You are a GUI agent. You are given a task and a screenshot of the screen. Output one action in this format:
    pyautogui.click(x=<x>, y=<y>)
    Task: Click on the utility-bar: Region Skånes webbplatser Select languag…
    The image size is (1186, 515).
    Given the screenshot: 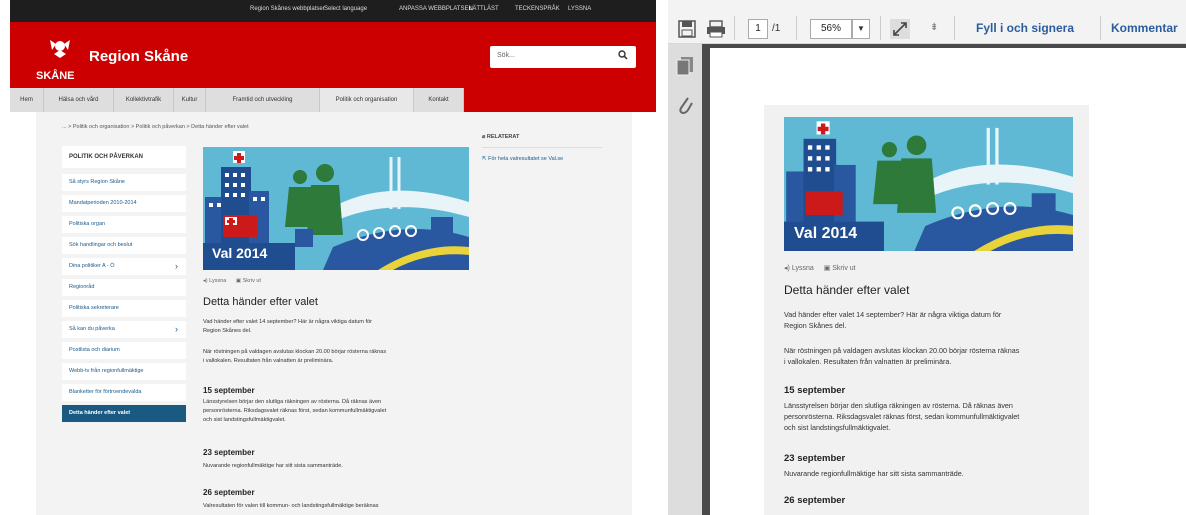 What is the action you would take?
    pyautogui.click(x=333, y=11)
    